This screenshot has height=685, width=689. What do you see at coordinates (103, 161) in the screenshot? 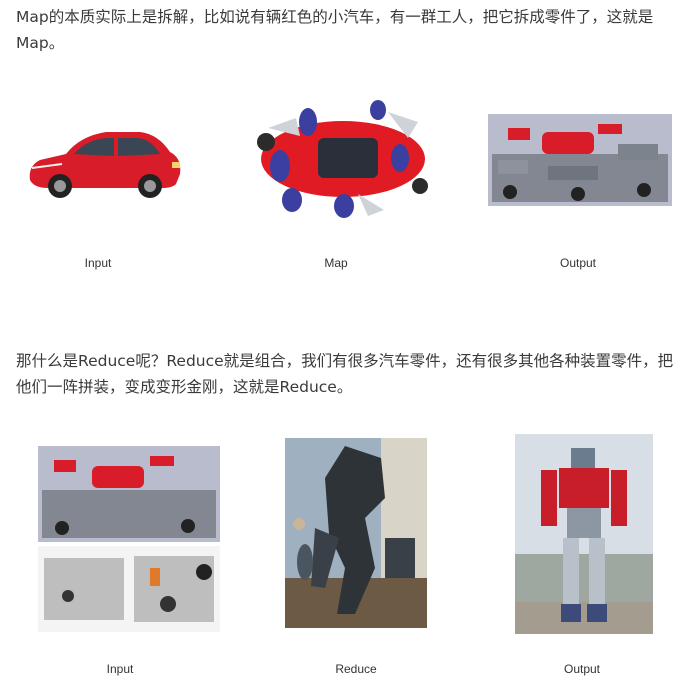
I see `input-car-image` at bounding box center [103, 161].